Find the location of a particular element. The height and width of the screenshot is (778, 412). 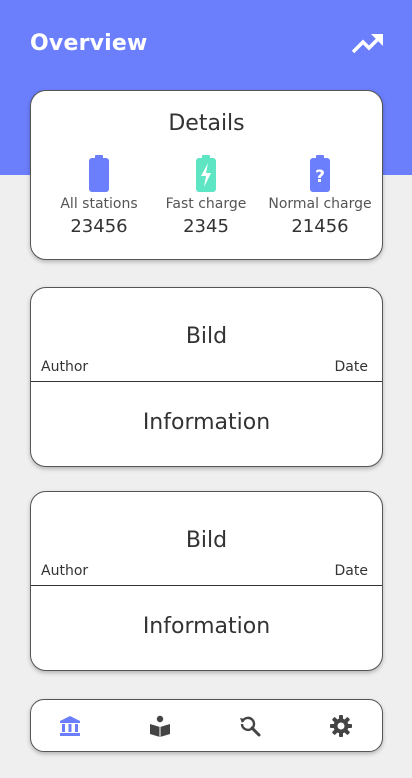

stat-fast-charge: Fast charge 2345 is located at coordinates (206, 196).